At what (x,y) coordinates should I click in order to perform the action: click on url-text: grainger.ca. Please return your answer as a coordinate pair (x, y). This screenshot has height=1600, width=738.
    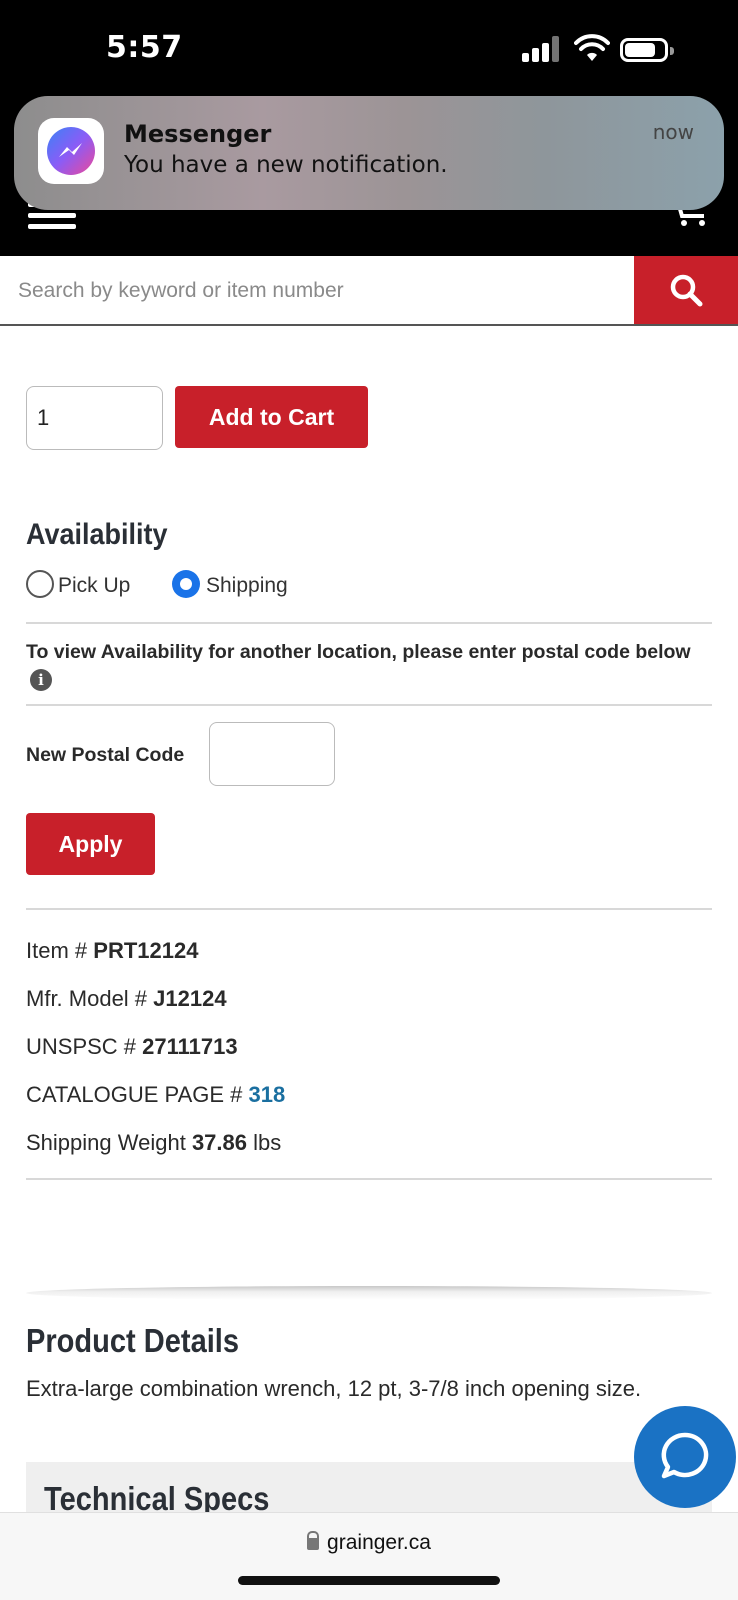
    Looking at the image, I should click on (379, 1542).